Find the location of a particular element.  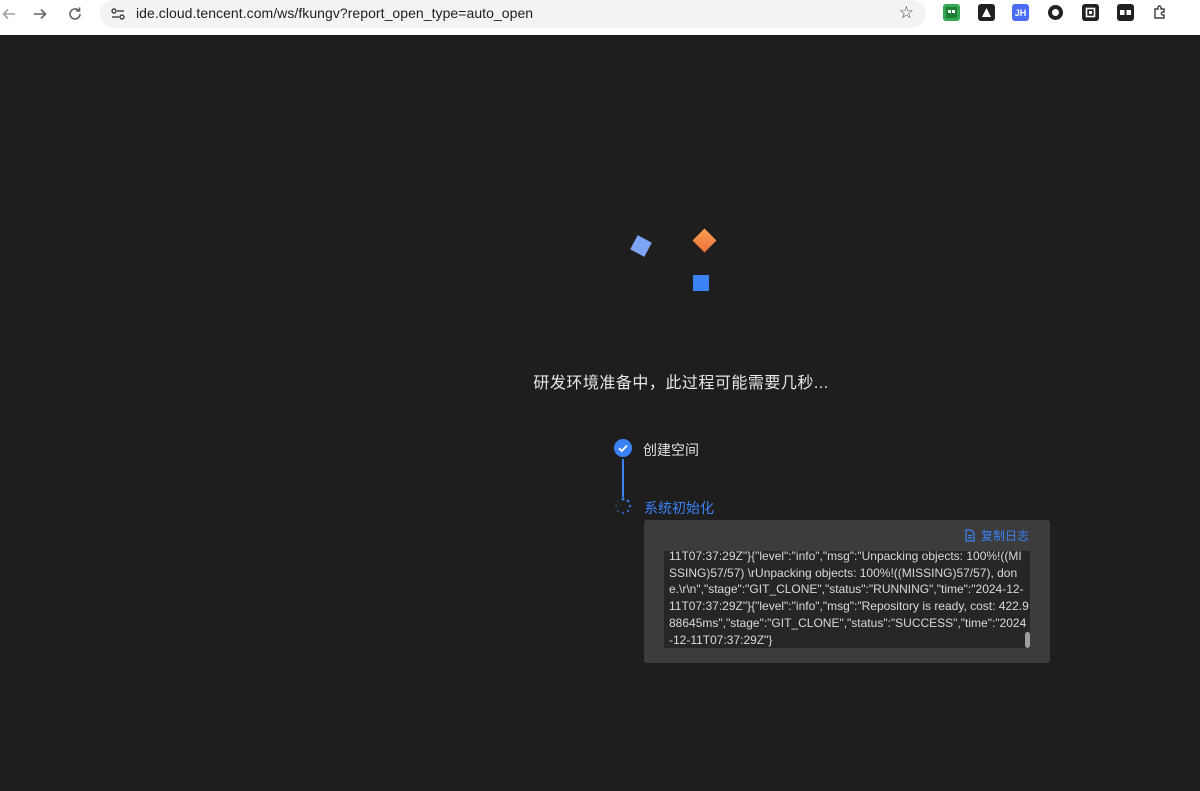

forward-arrow-icon is located at coordinates (40, 14).